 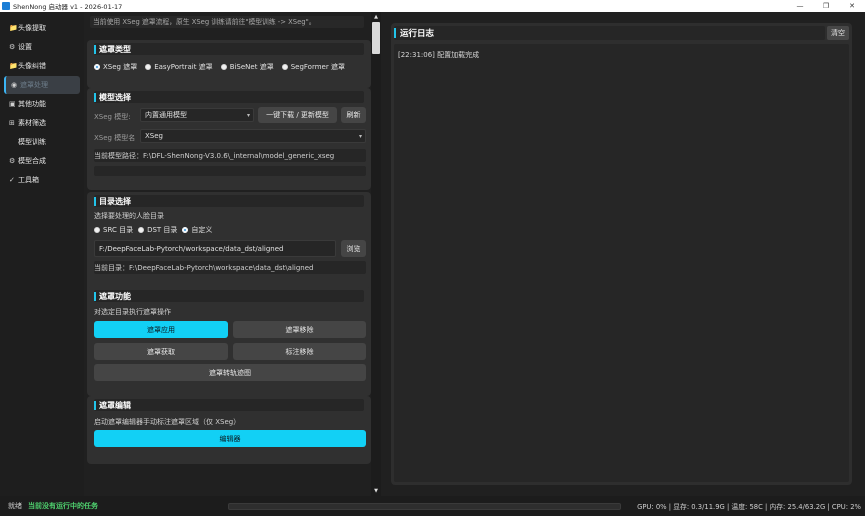 I want to click on mask-func-prompt: 对选定目录执行遮罩操作, so click(x=132, y=312).